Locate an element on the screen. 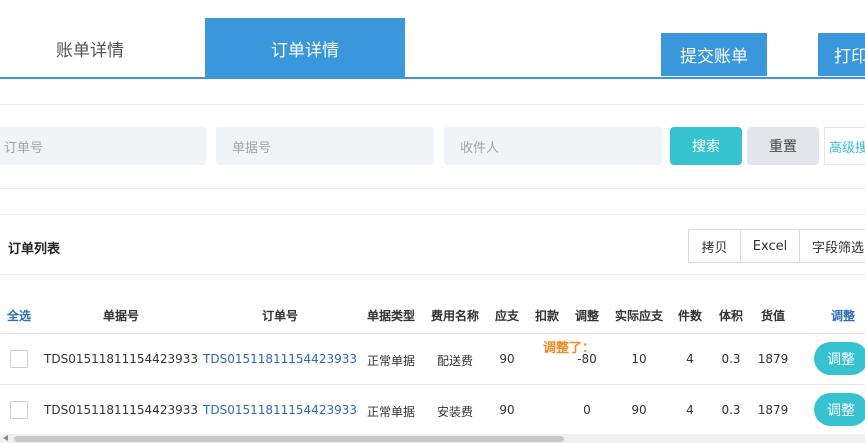  actual-cell: 10 is located at coordinates (639, 359).